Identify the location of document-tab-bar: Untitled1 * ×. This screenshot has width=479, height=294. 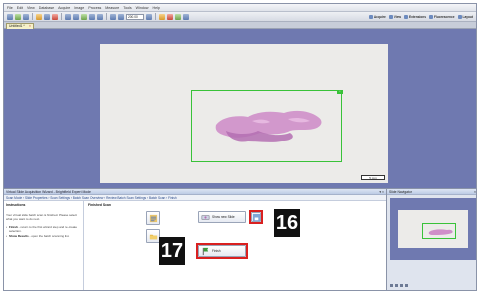
(240, 25).